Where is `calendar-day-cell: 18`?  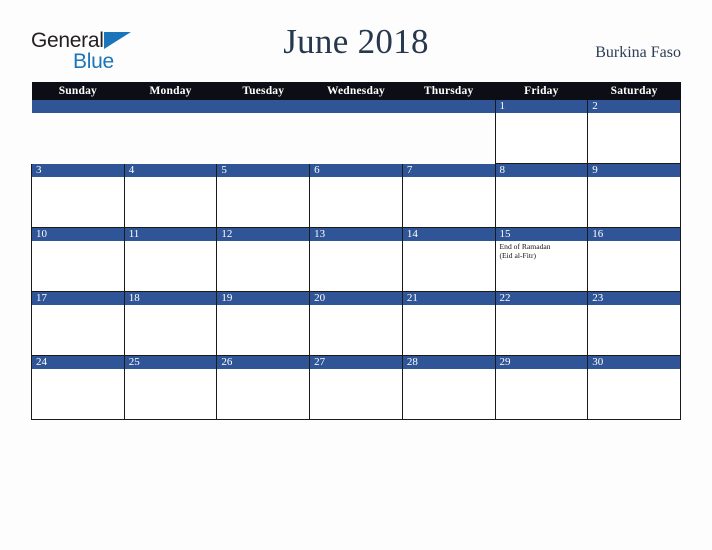
calendar-day-cell: 18 is located at coordinates (170, 323).